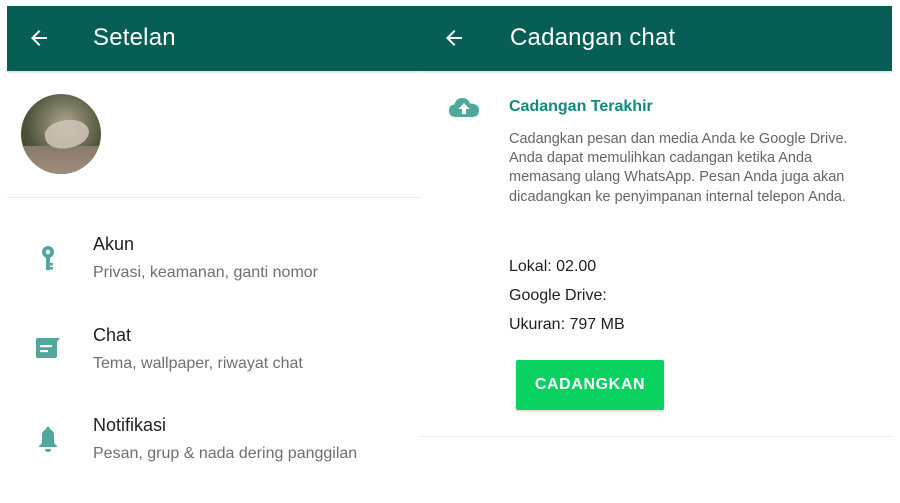 The height and width of the screenshot is (503, 900). I want to click on setting-item-title: Akun, so click(114, 244).